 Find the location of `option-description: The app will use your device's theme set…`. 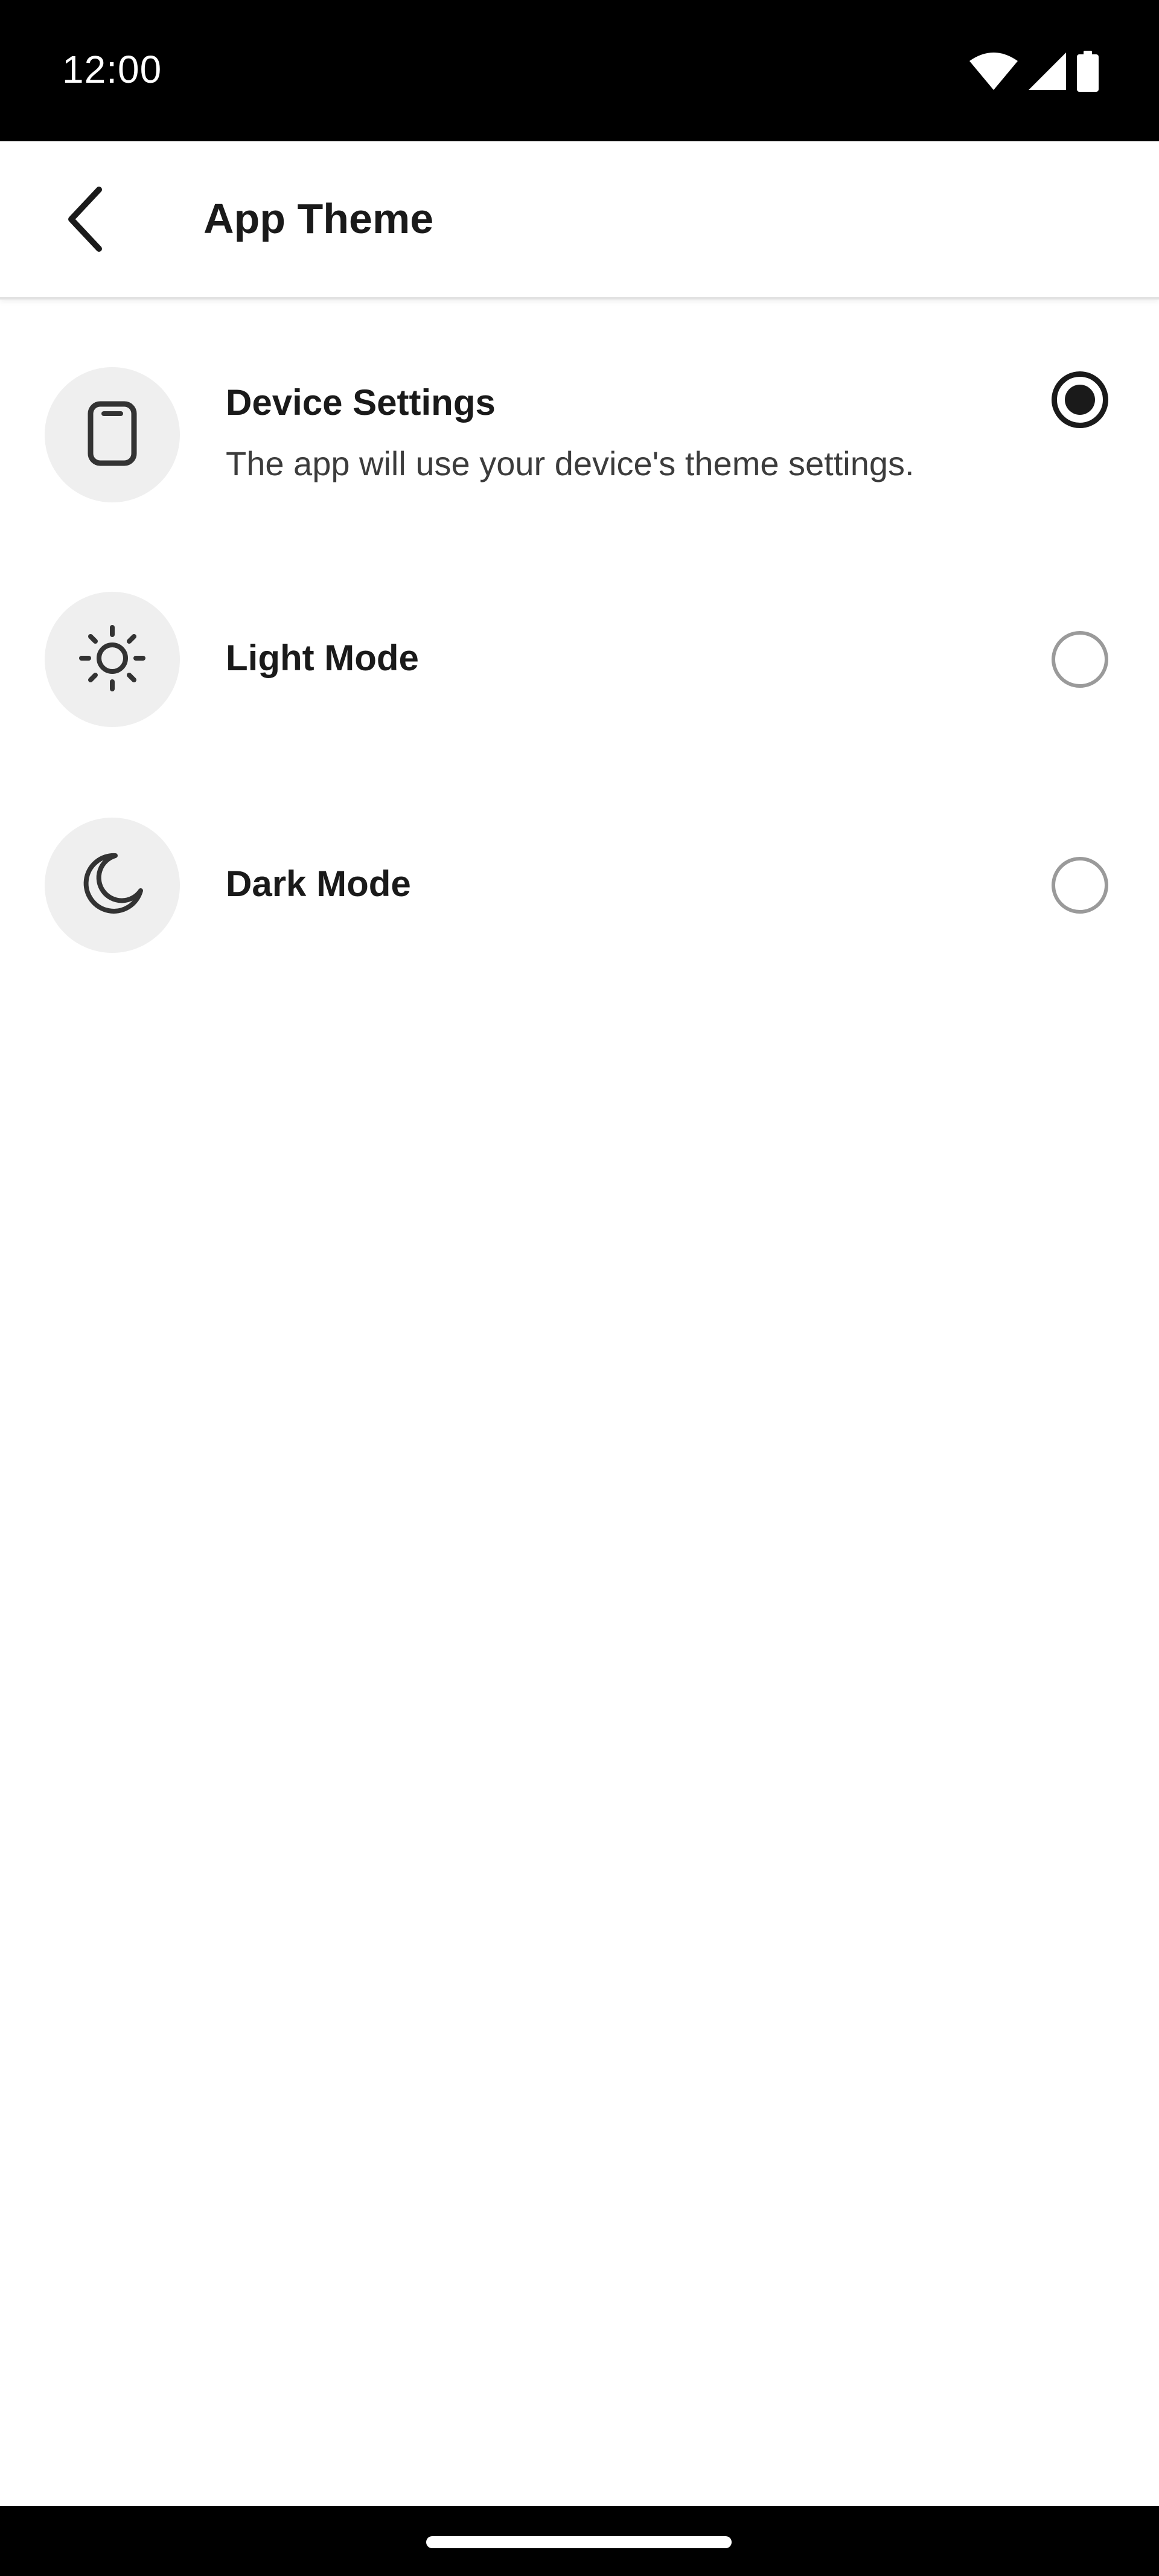

option-description: The app will use your device's theme set… is located at coordinates (570, 463).